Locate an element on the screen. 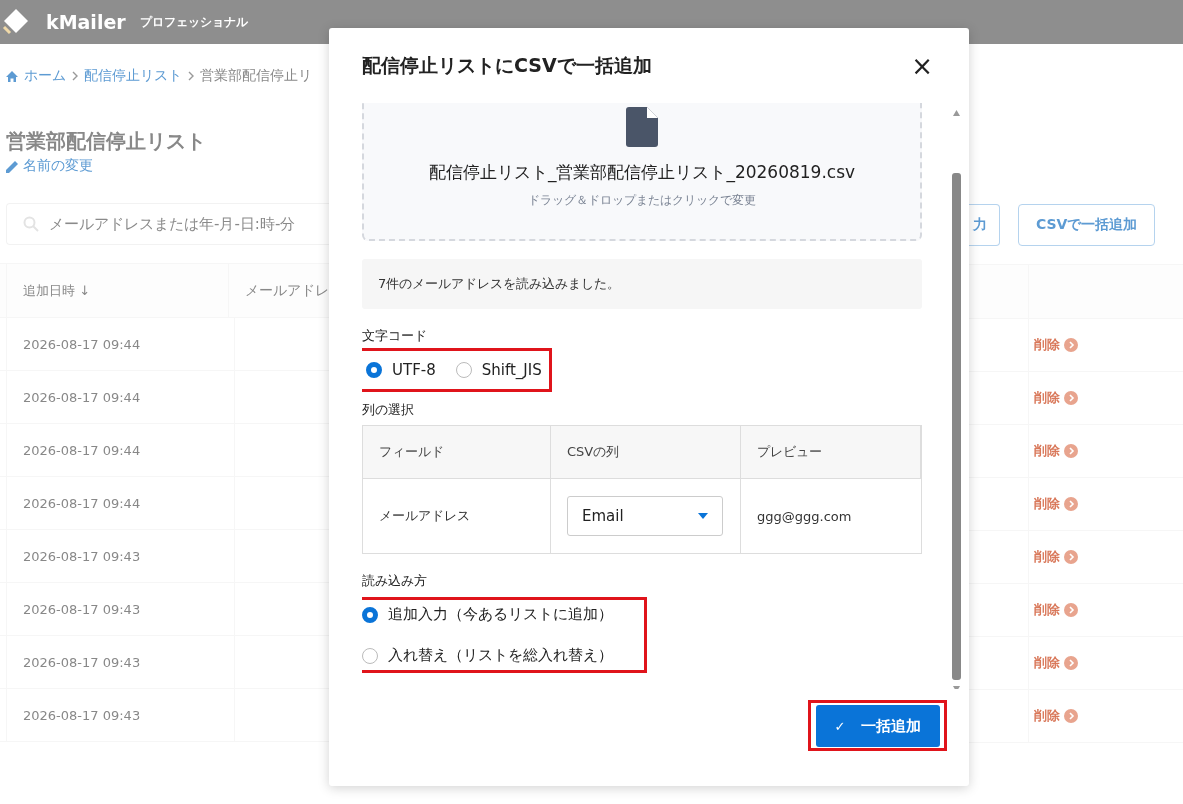 This screenshot has width=1183, height=804. radio-option: 追加入力（今あるリストに追加） is located at coordinates (487, 614).